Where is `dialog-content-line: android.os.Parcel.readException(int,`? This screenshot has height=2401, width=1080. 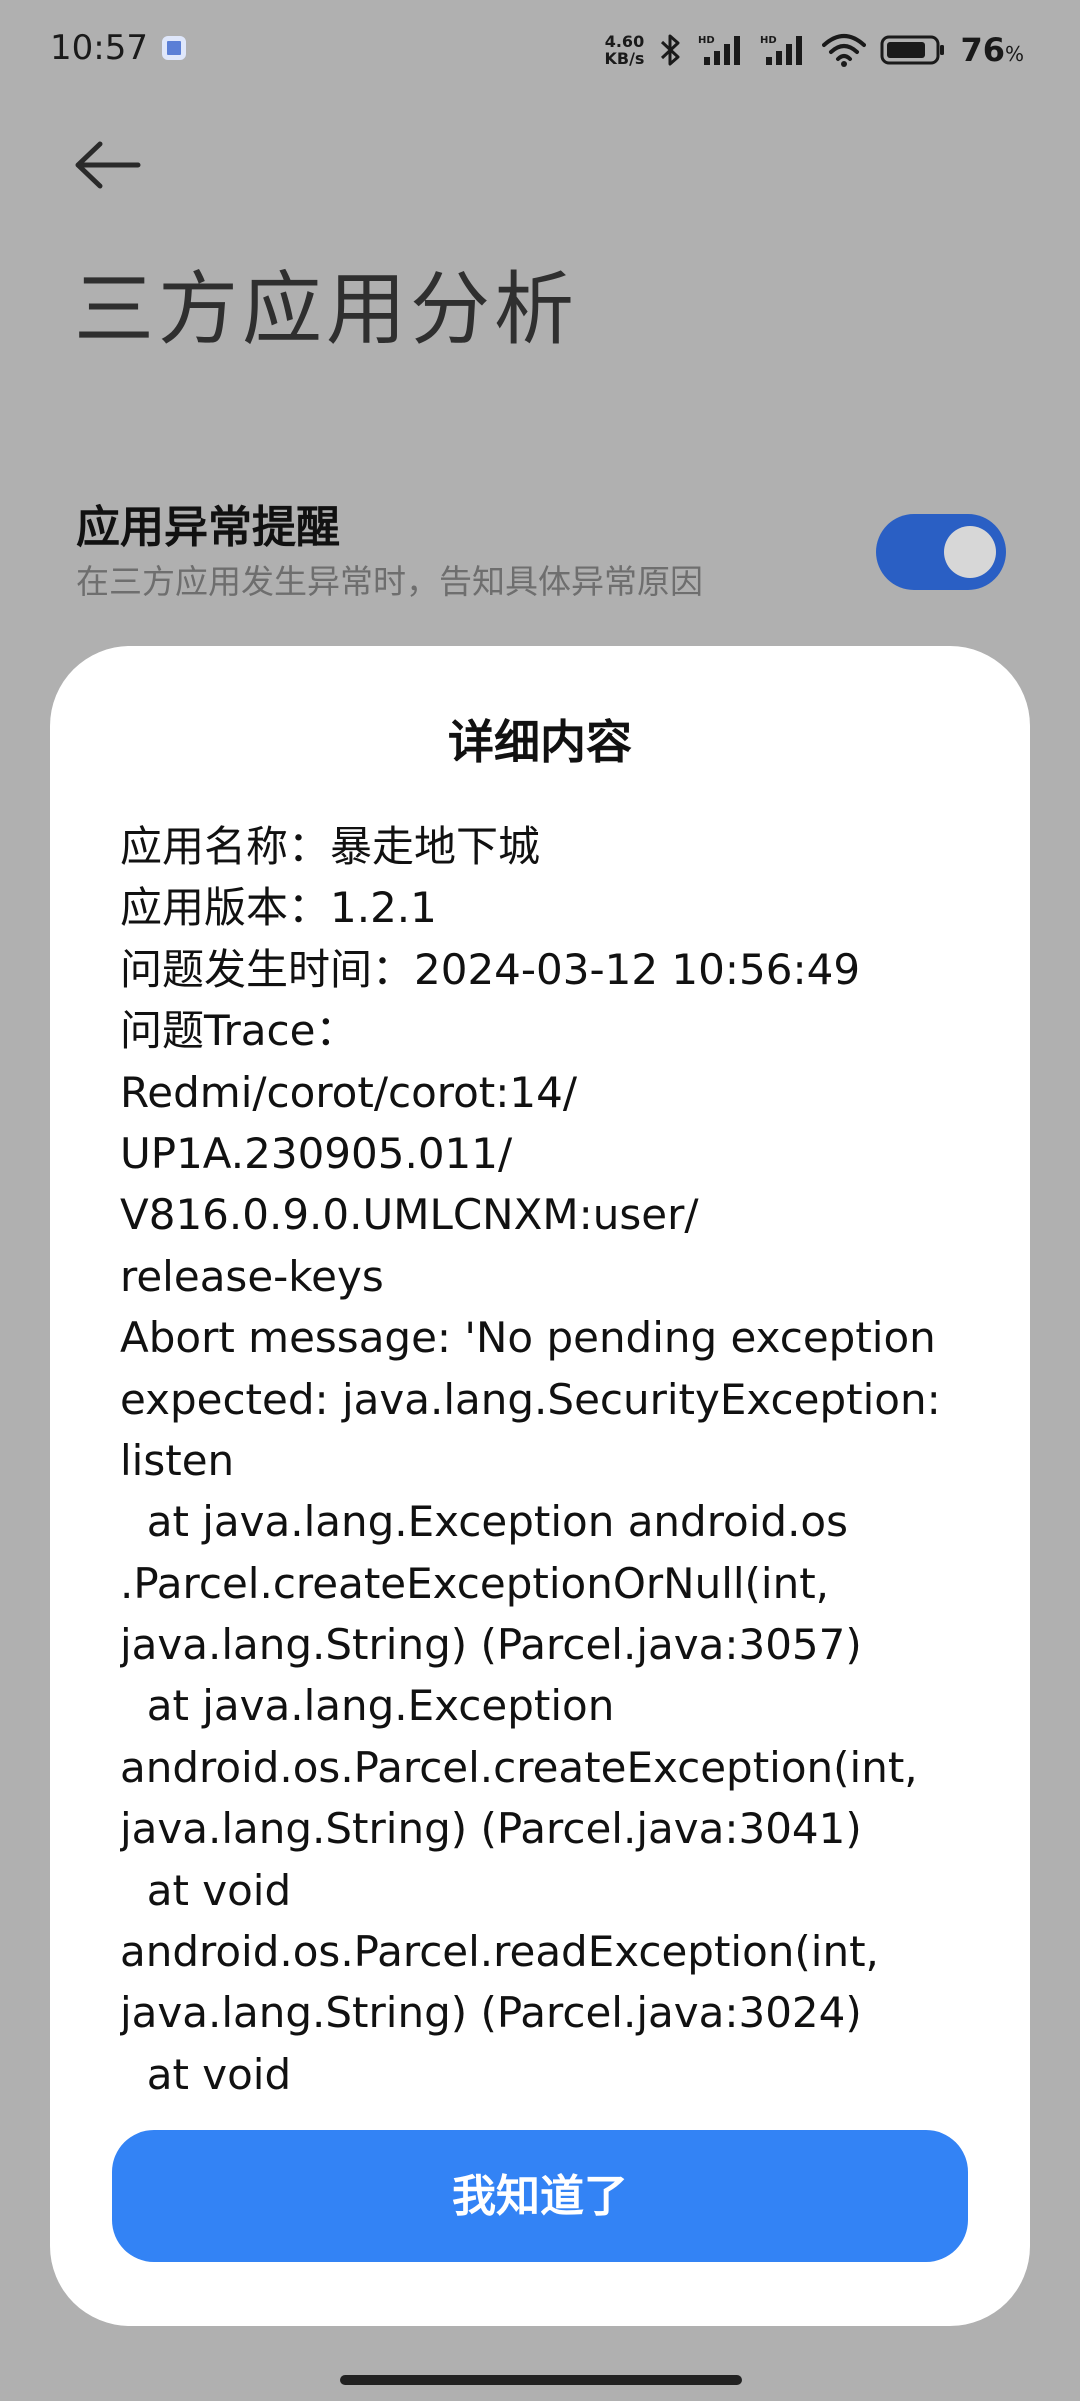
dialog-content-line: android.os.Parcel.readException(int, is located at coordinates (499, 1952).